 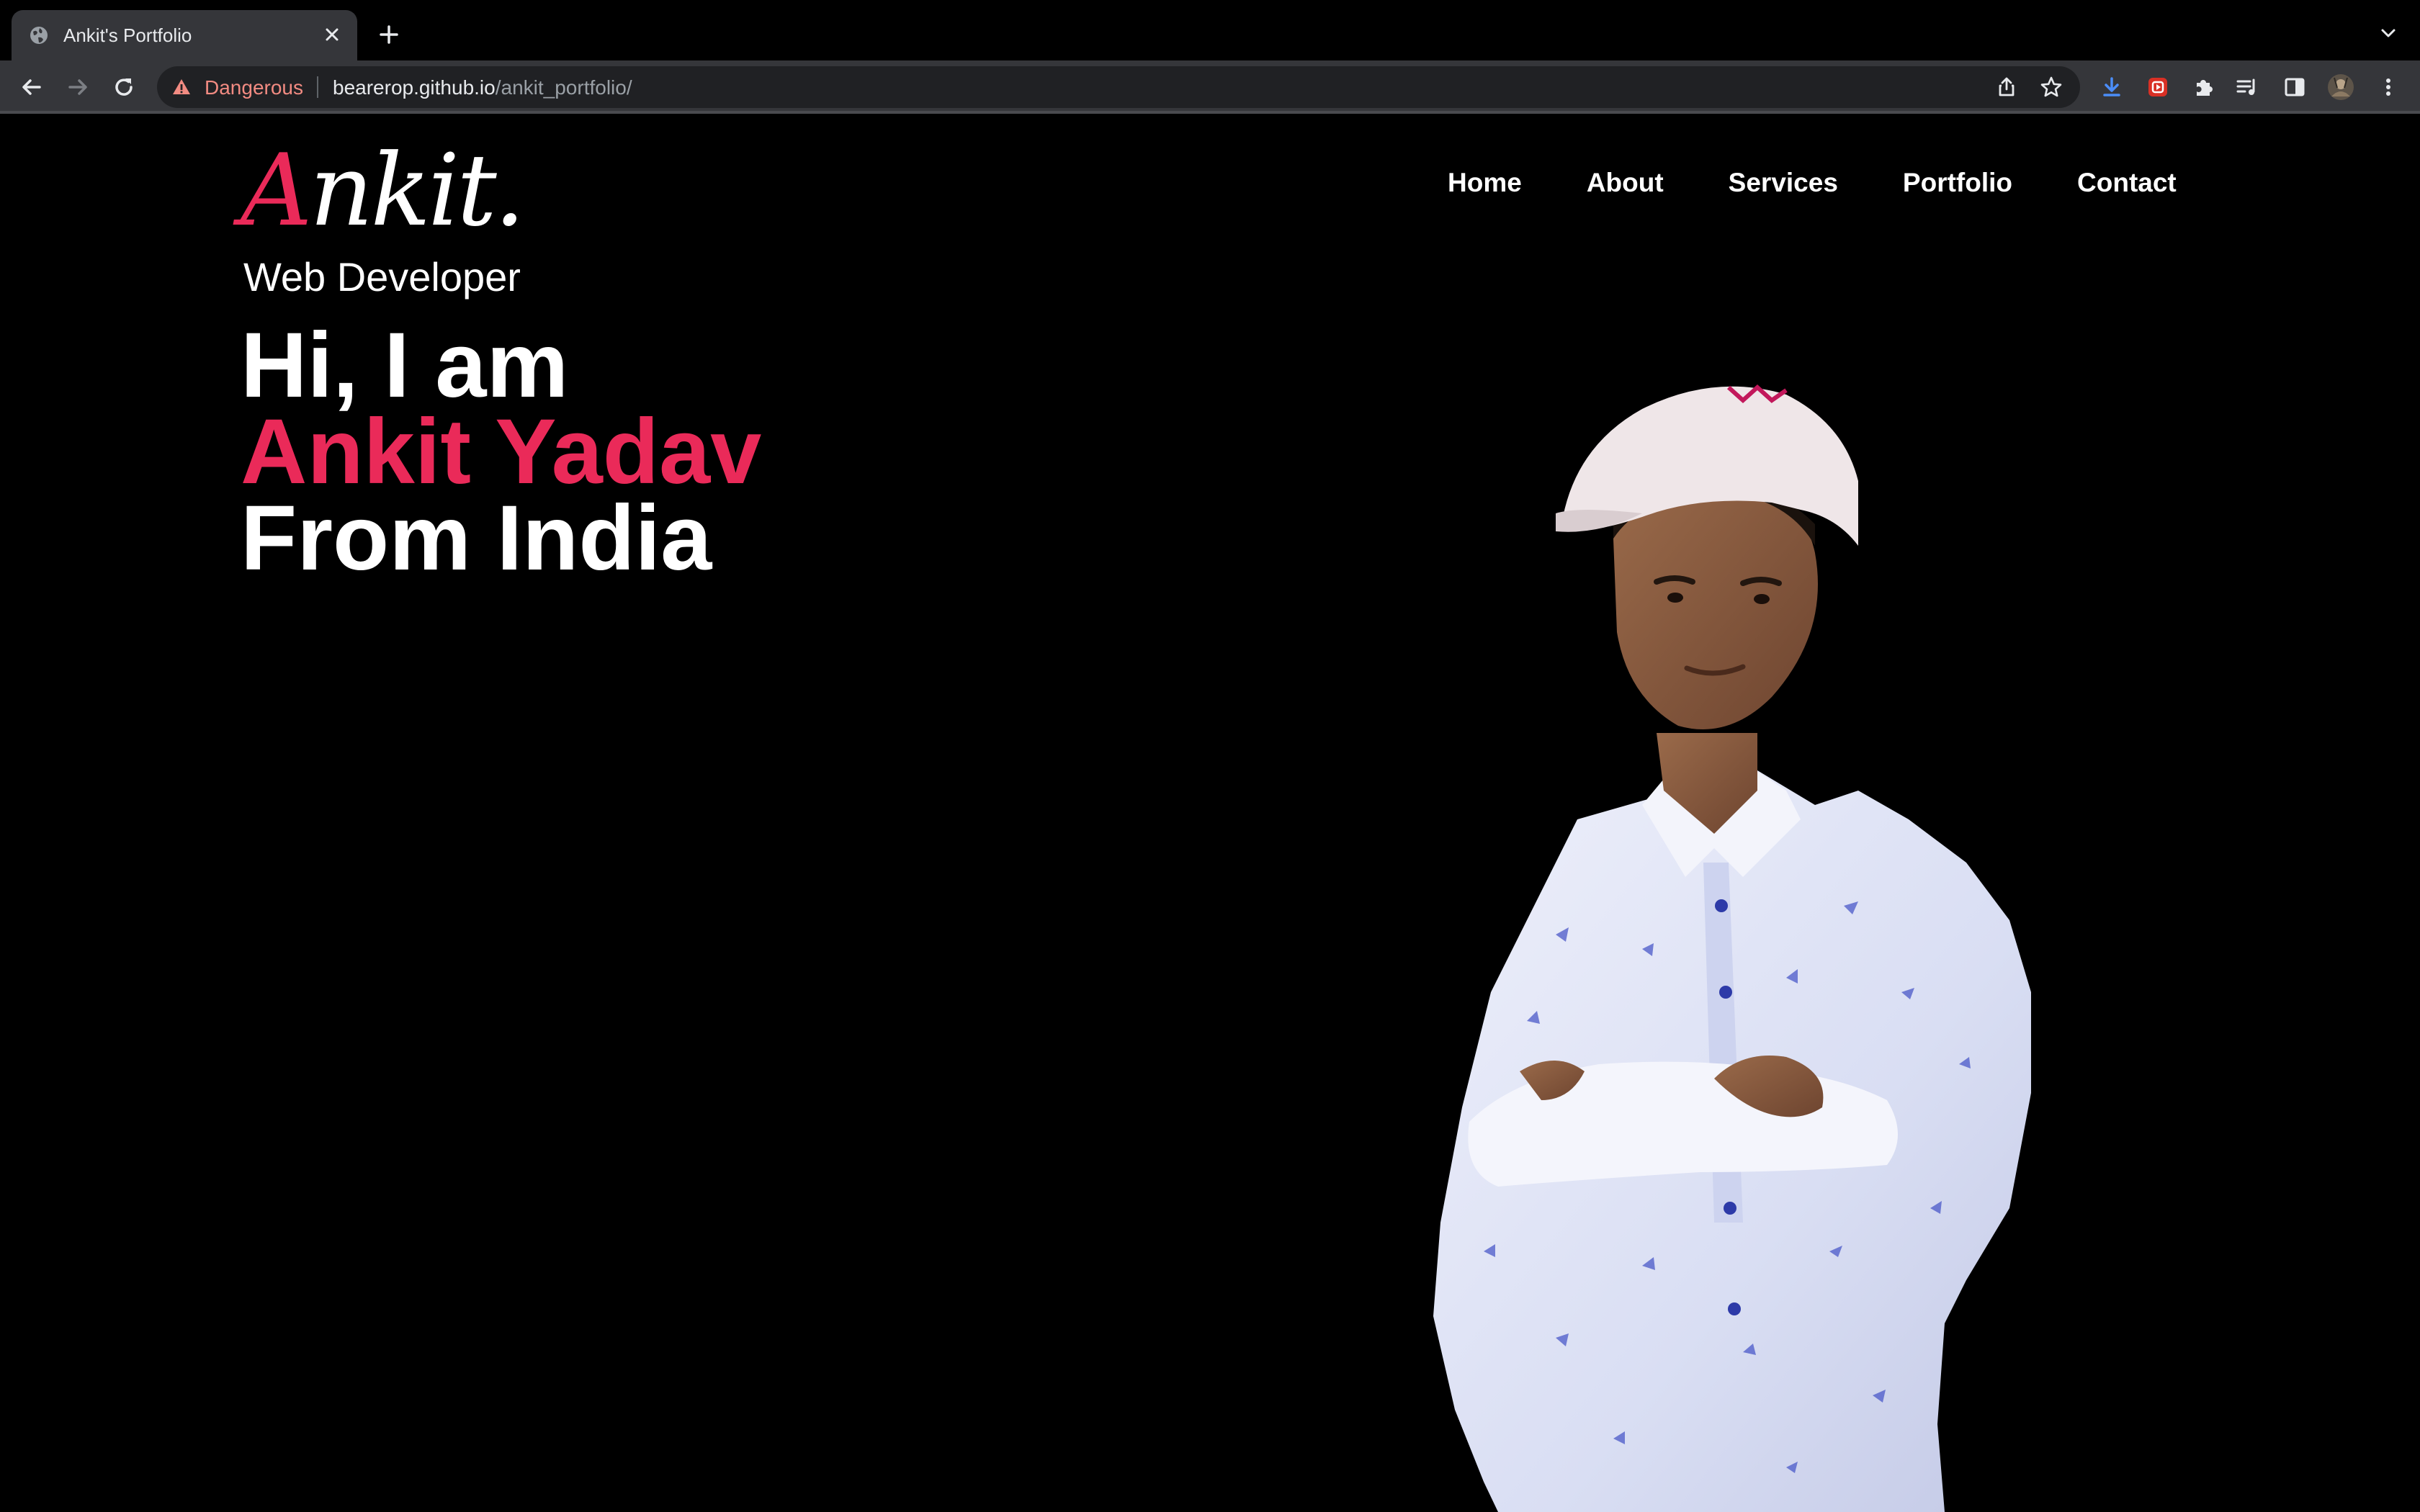 What do you see at coordinates (2157, 87) in the screenshot?
I see `extension-red-icon` at bounding box center [2157, 87].